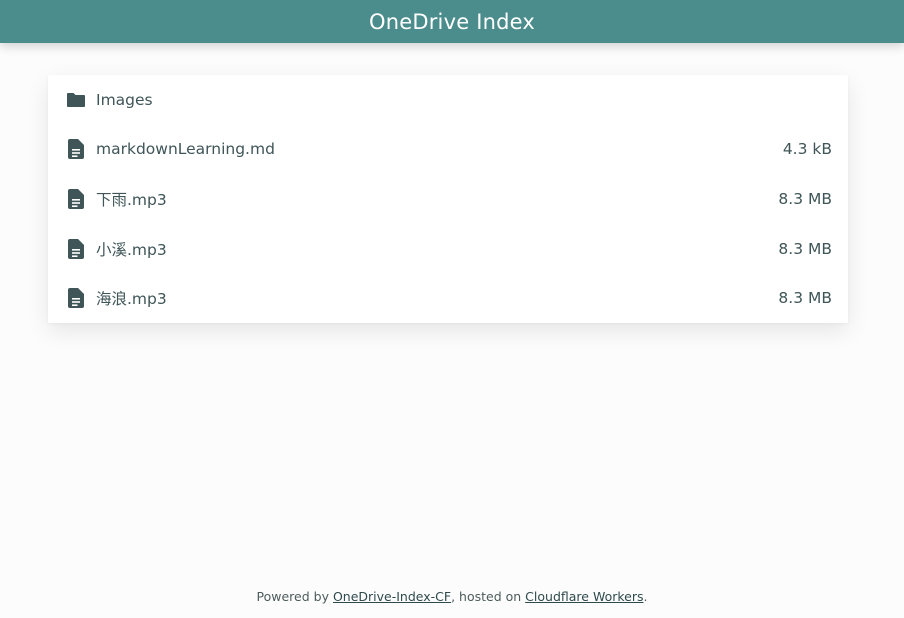  I want to click on list-item-images-folder: Images, so click(448, 100).